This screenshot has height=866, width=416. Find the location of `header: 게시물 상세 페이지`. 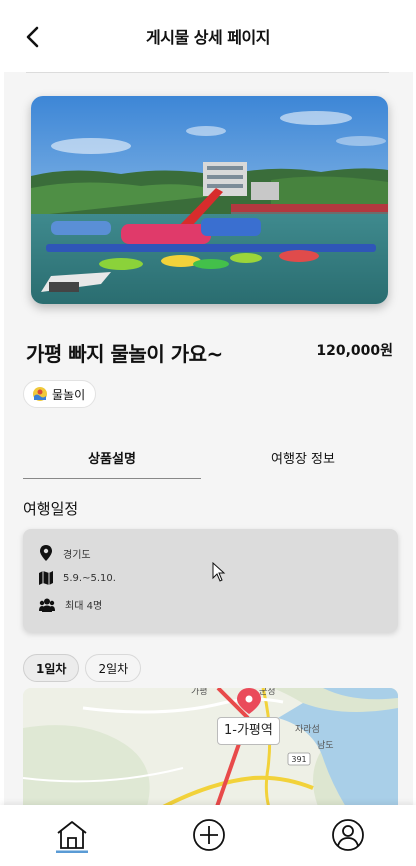

header: 게시물 상세 페이지 is located at coordinates (208, 36).